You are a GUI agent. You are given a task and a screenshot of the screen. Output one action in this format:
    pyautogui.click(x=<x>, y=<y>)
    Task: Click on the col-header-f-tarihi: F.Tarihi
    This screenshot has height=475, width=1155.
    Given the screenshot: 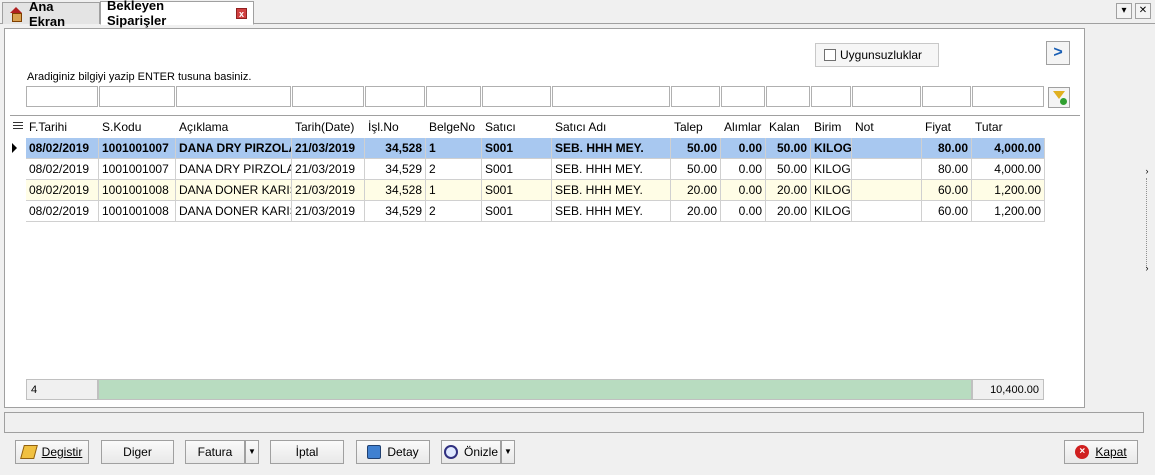 What is the action you would take?
    pyautogui.click(x=62, y=127)
    